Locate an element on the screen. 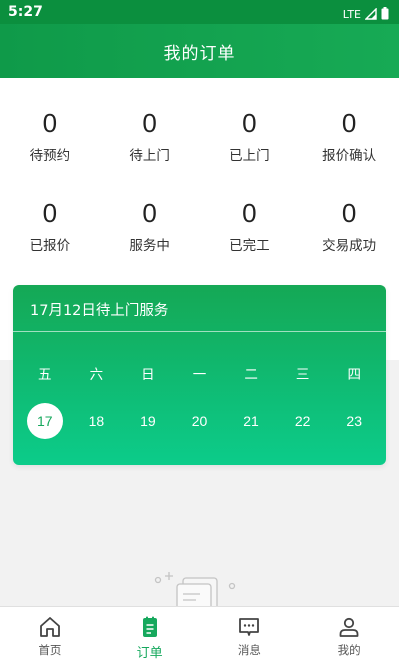 The width and height of the screenshot is (399, 660). bottom-navigation: 首页 订单 消息 我的 is located at coordinates (199, 633).